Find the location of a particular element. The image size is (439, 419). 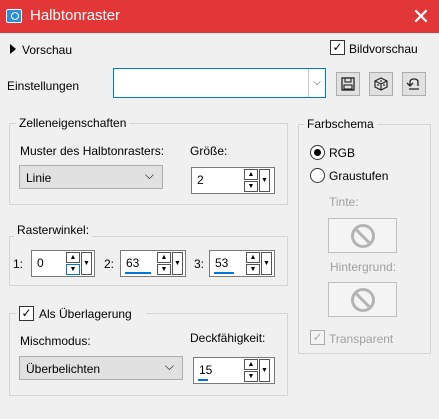

reset-button is located at coordinates (414, 84).